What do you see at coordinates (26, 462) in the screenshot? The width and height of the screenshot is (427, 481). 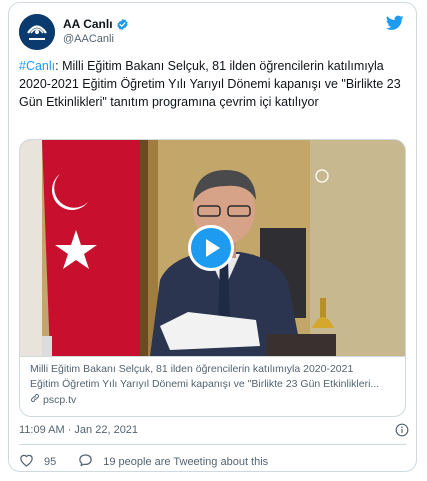 I see `heart-icon` at bounding box center [26, 462].